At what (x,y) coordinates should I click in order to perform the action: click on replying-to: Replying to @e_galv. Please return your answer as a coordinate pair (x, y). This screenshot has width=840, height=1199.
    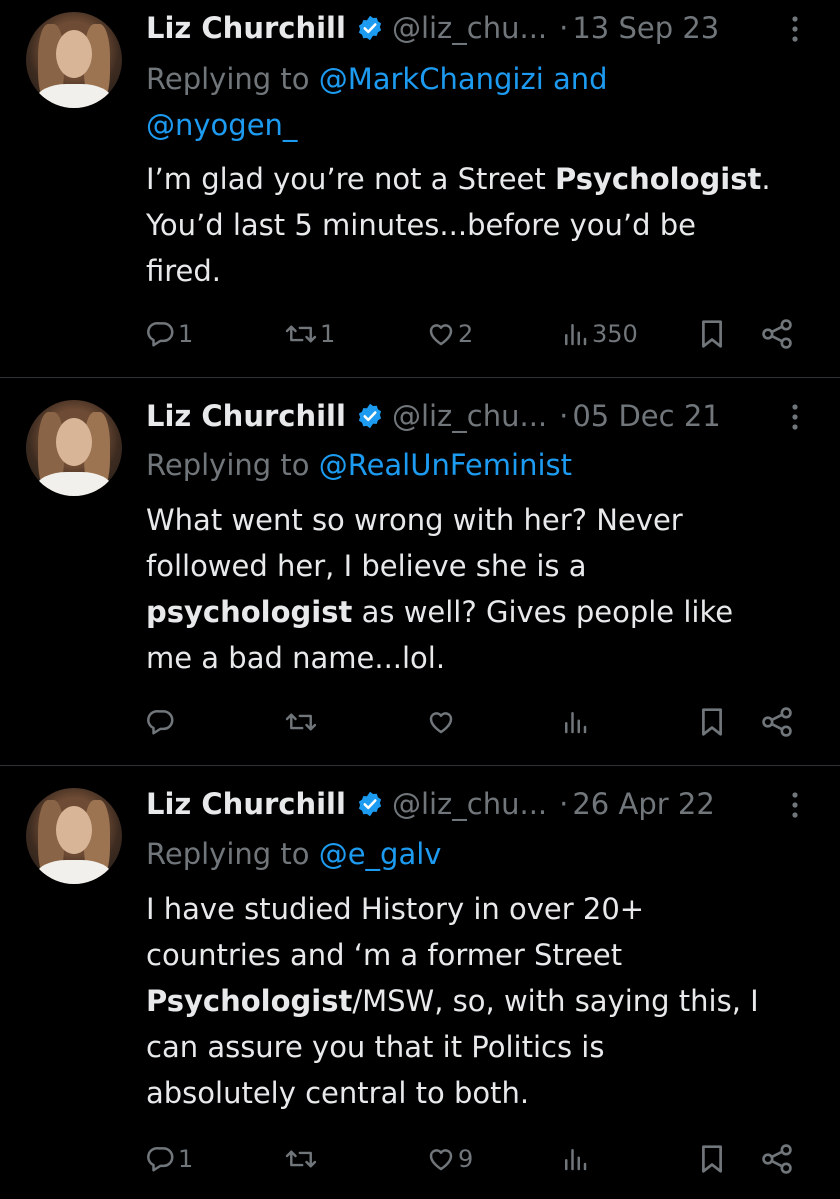
    Looking at the image, I should click on (294, 854).